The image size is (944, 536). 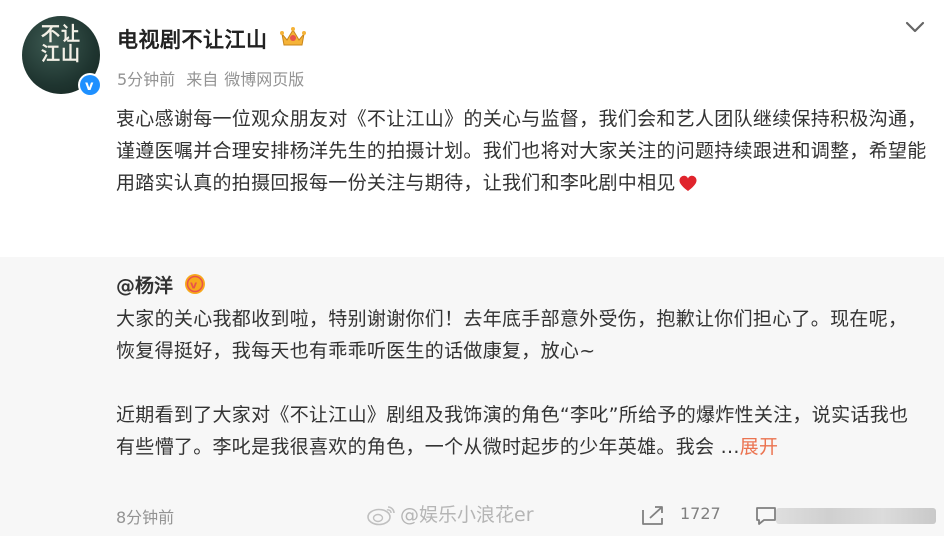 What do you see at coordinates (144, 284) in the screenshot?
I see `repost-author: @杨洋` at bounding box center [144, 284].